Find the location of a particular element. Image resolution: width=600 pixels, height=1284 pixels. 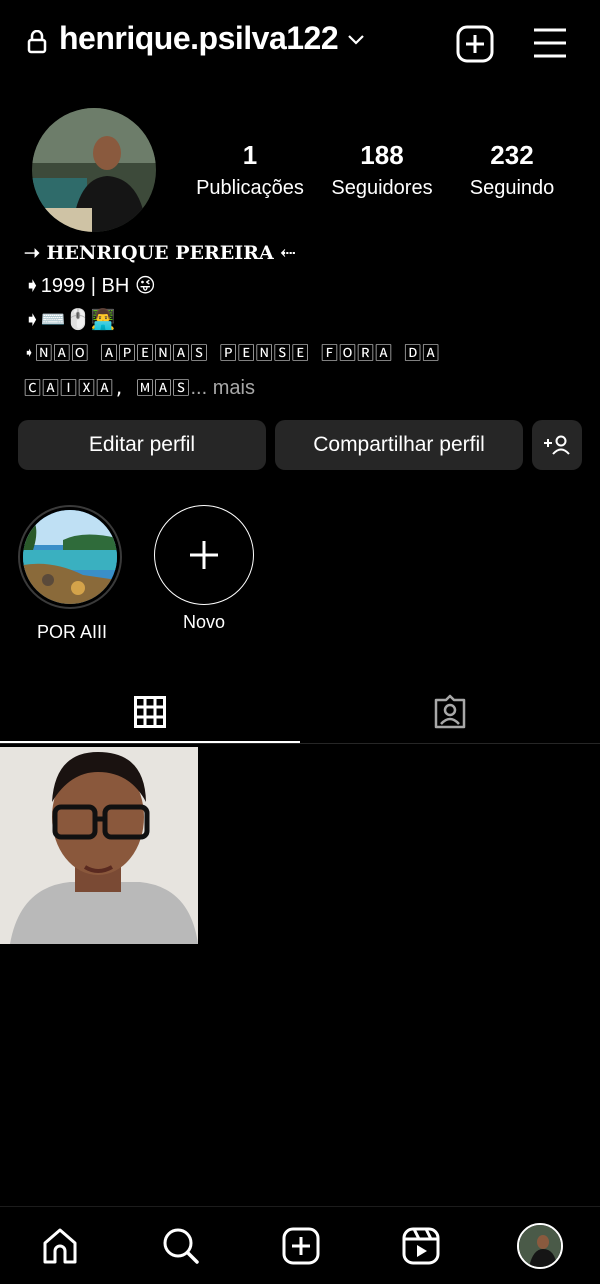

create-icon is located at coordinates (301, 1246).